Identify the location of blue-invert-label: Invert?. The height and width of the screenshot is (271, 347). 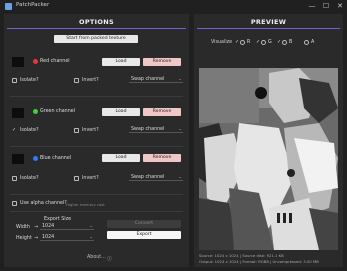
(90, 178).